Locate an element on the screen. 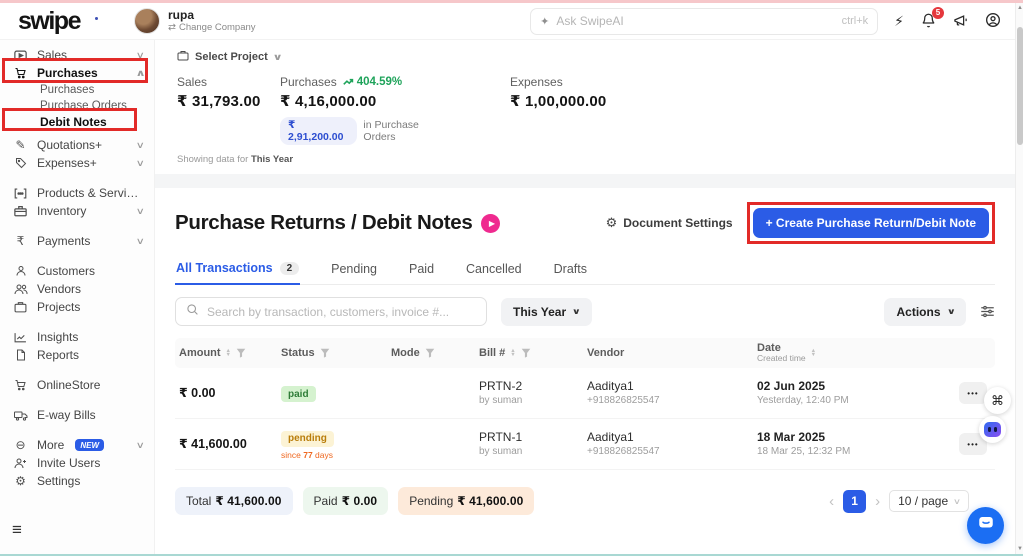 This screenshot has width=1023, height=556. pagination: ‹ 1 › 10 / page ∨ is located at coordinates (899, 501).